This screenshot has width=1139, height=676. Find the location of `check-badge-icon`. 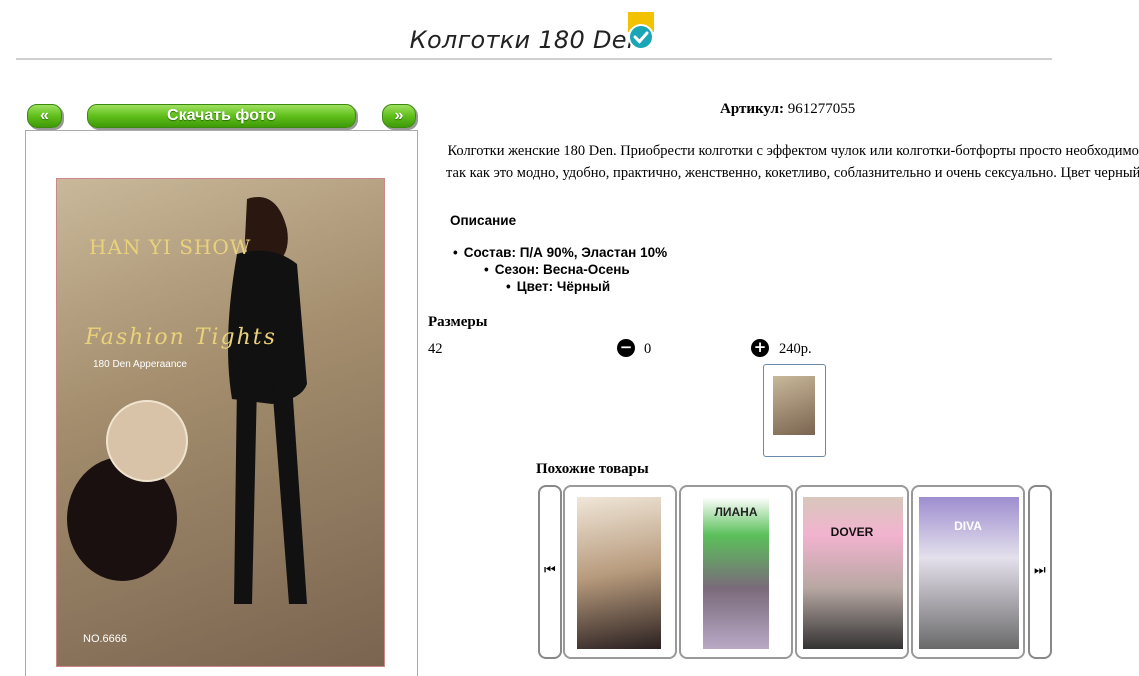

check-badge-icon is located at coordinates (641, 31).